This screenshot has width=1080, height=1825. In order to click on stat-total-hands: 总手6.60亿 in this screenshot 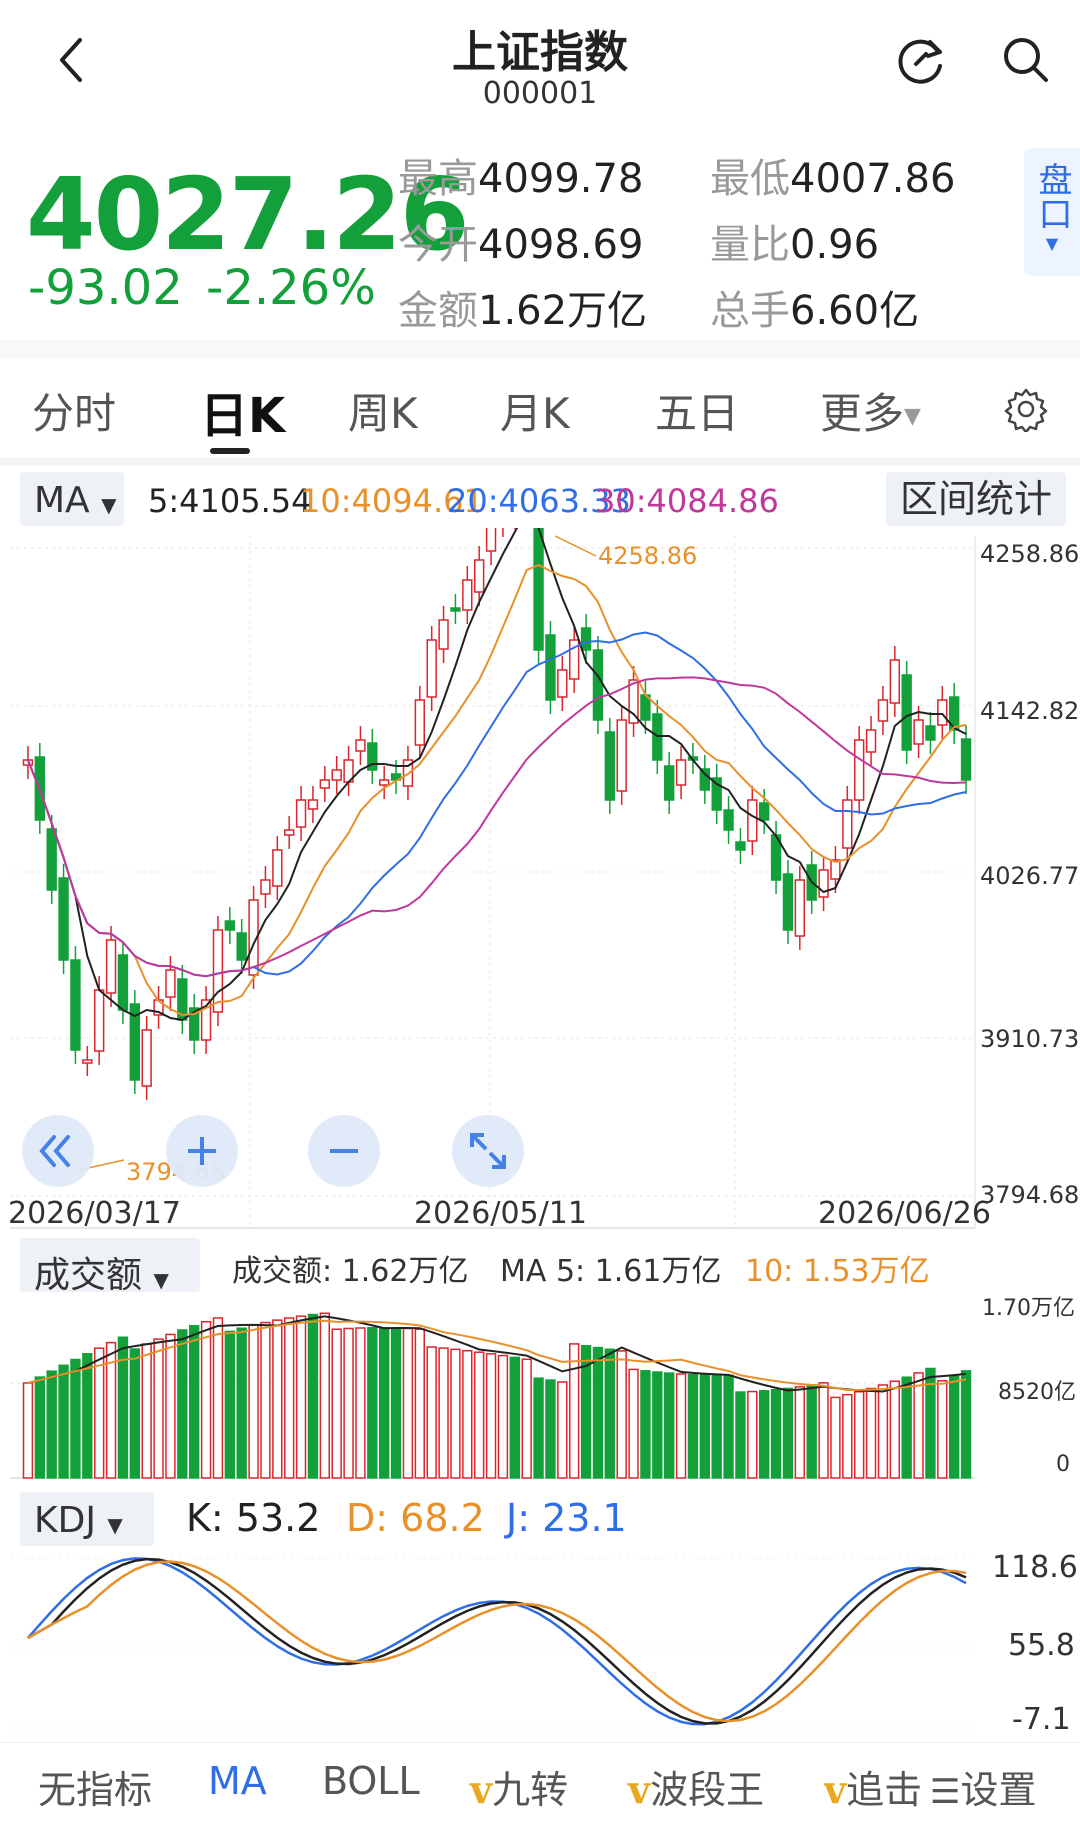, I will do `click(814, 307)`.